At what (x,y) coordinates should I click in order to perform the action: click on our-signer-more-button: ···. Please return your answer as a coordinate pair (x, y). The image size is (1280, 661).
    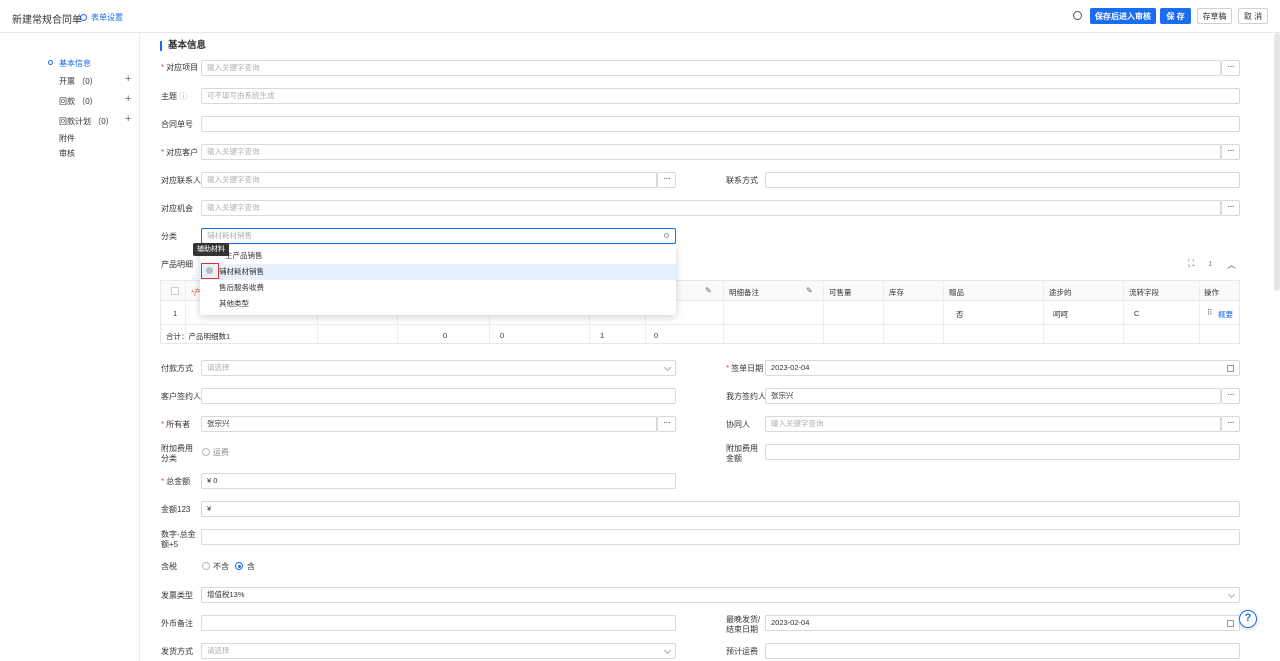
    Looking at the image, I should click on (1230, 396).